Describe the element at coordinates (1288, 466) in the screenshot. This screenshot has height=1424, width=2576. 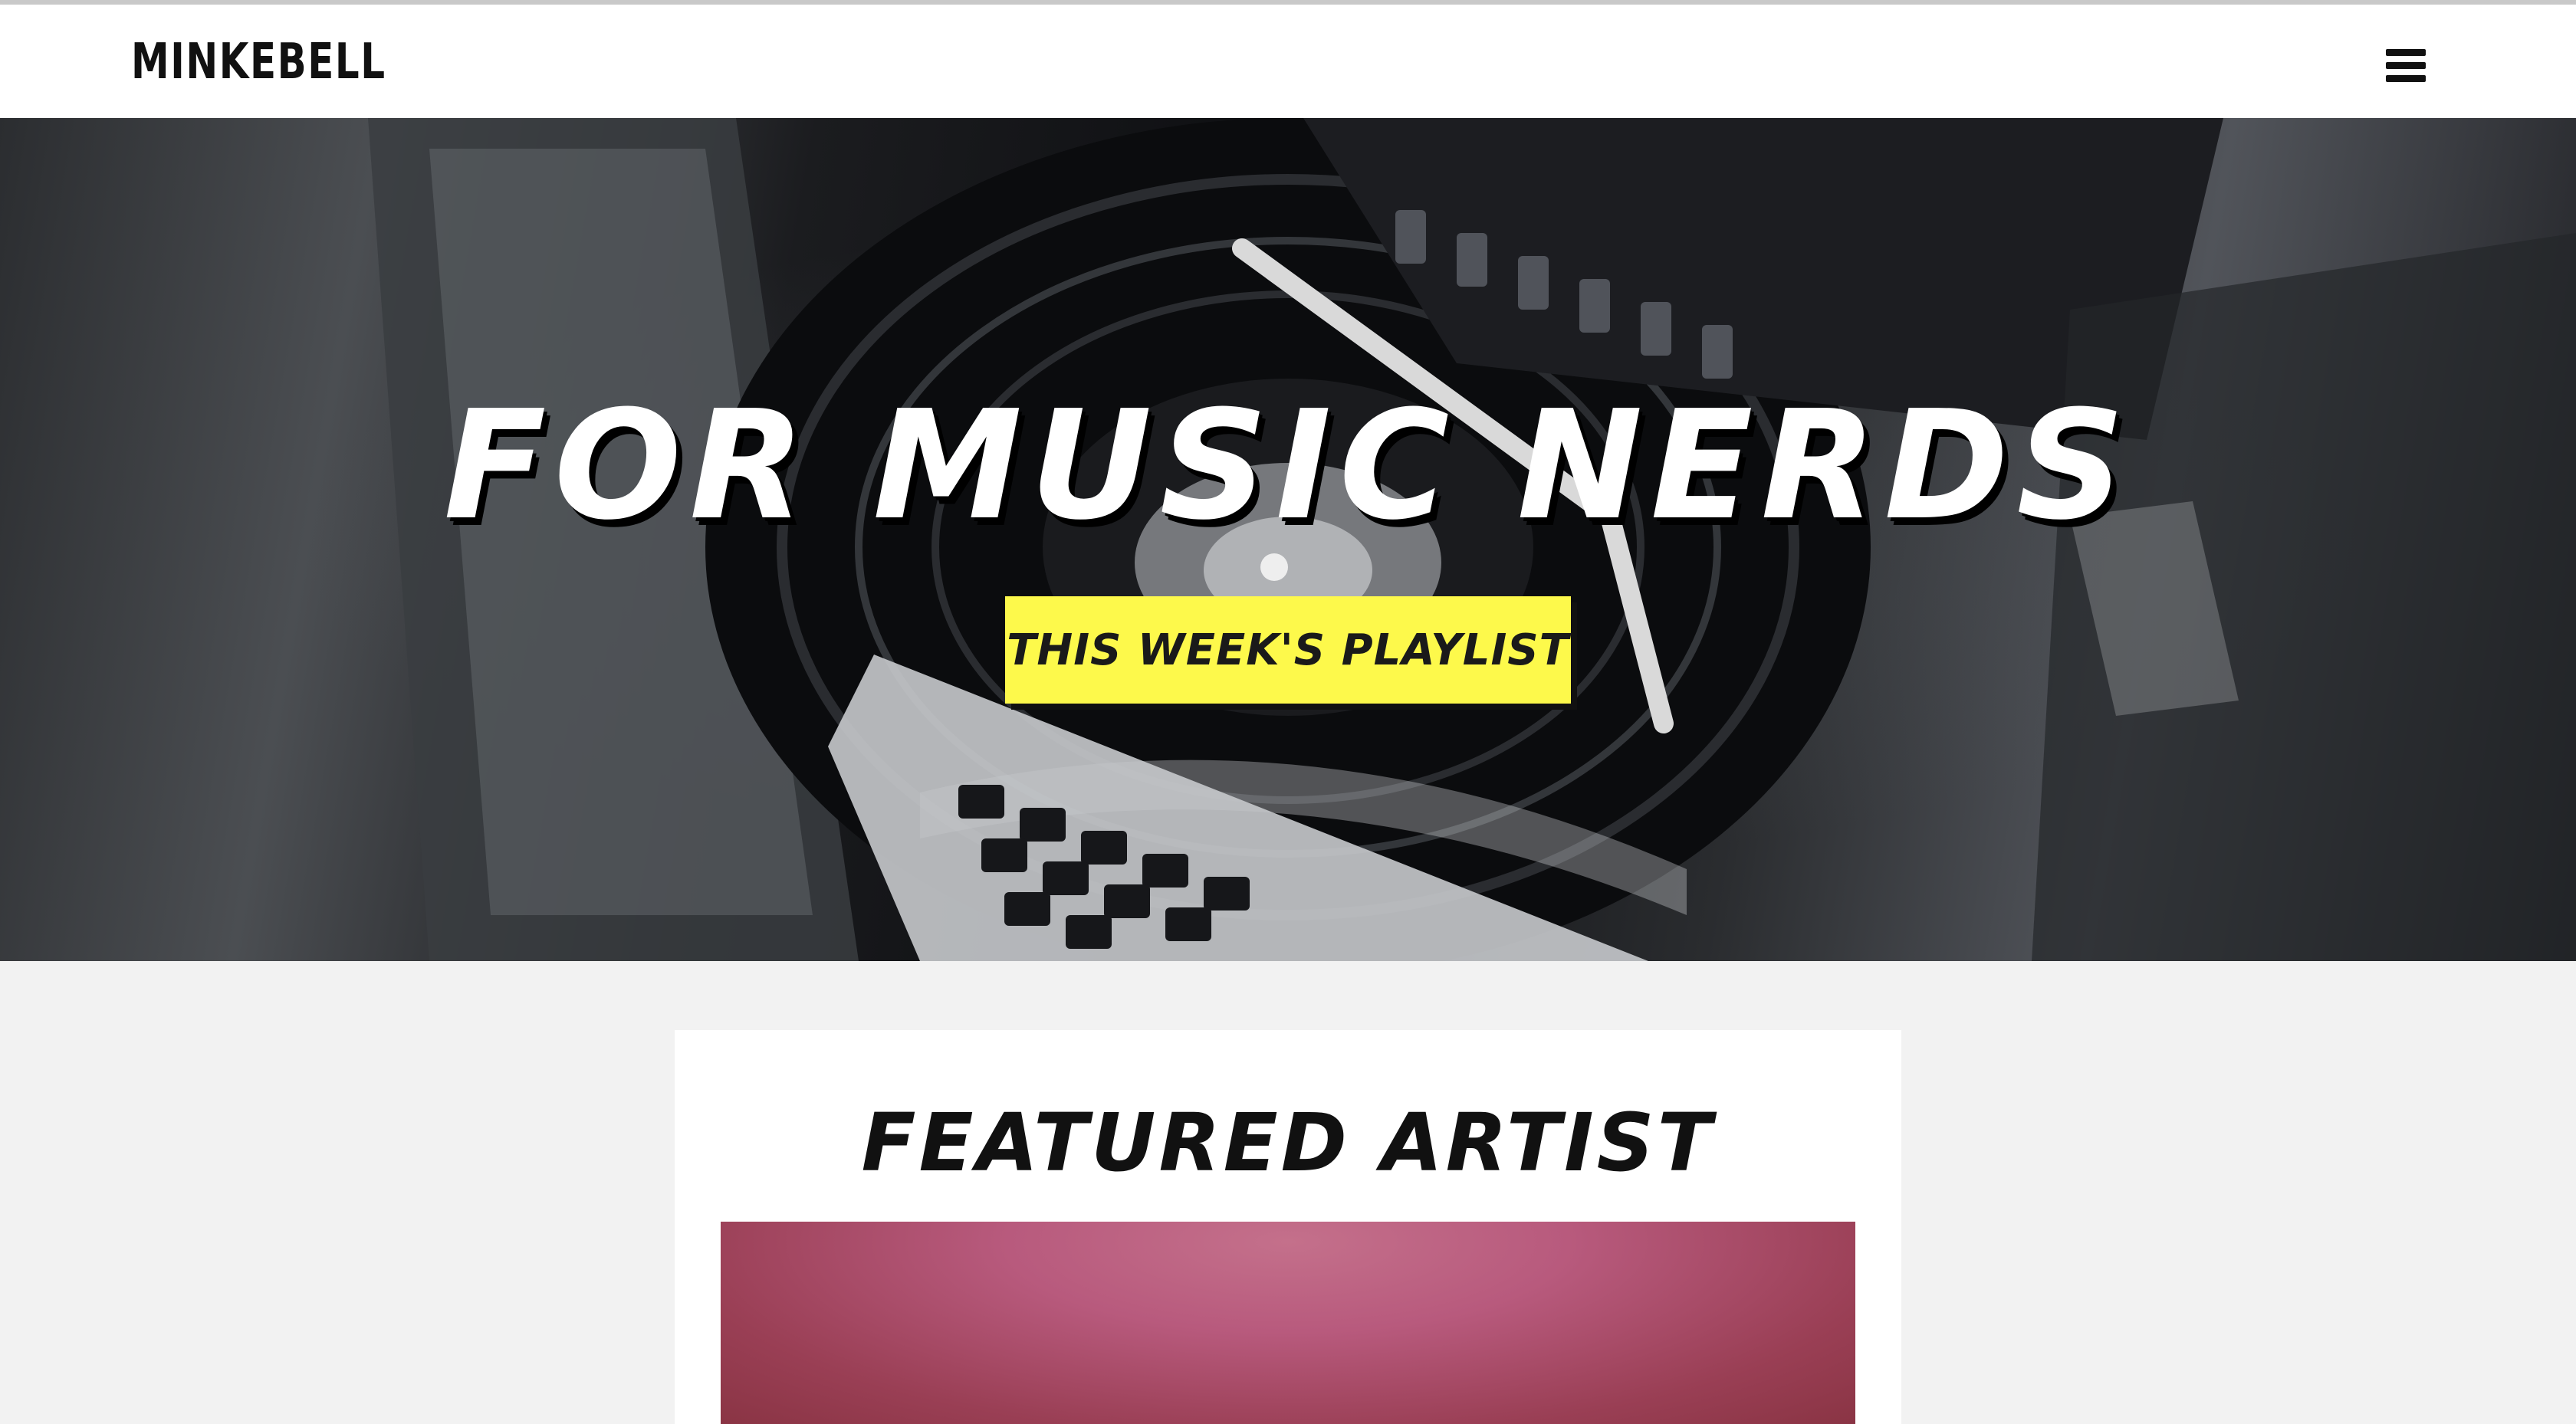
I see `hero-title: FOR MUSIC NERDS` at that location.